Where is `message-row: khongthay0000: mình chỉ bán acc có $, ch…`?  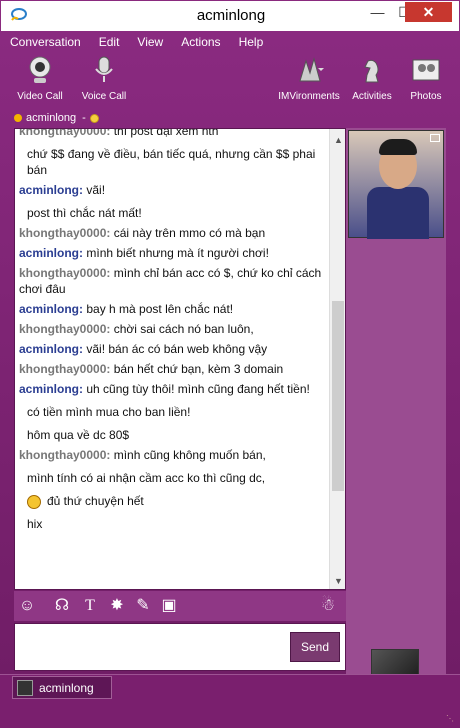 message-row: khongthay0000: mình chỉ bán acc có $, ch… is located at coordinates (172, 281).